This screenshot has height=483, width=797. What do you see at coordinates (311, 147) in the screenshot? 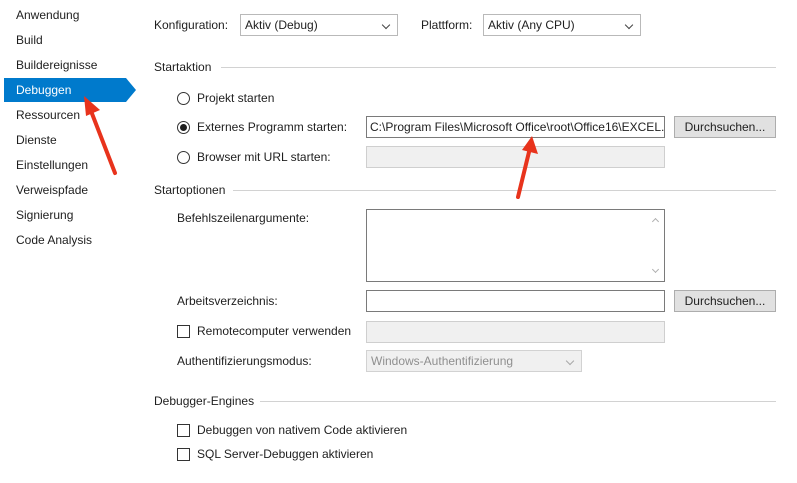
I see `annotation-overlay` at bounding box center [311, 147].